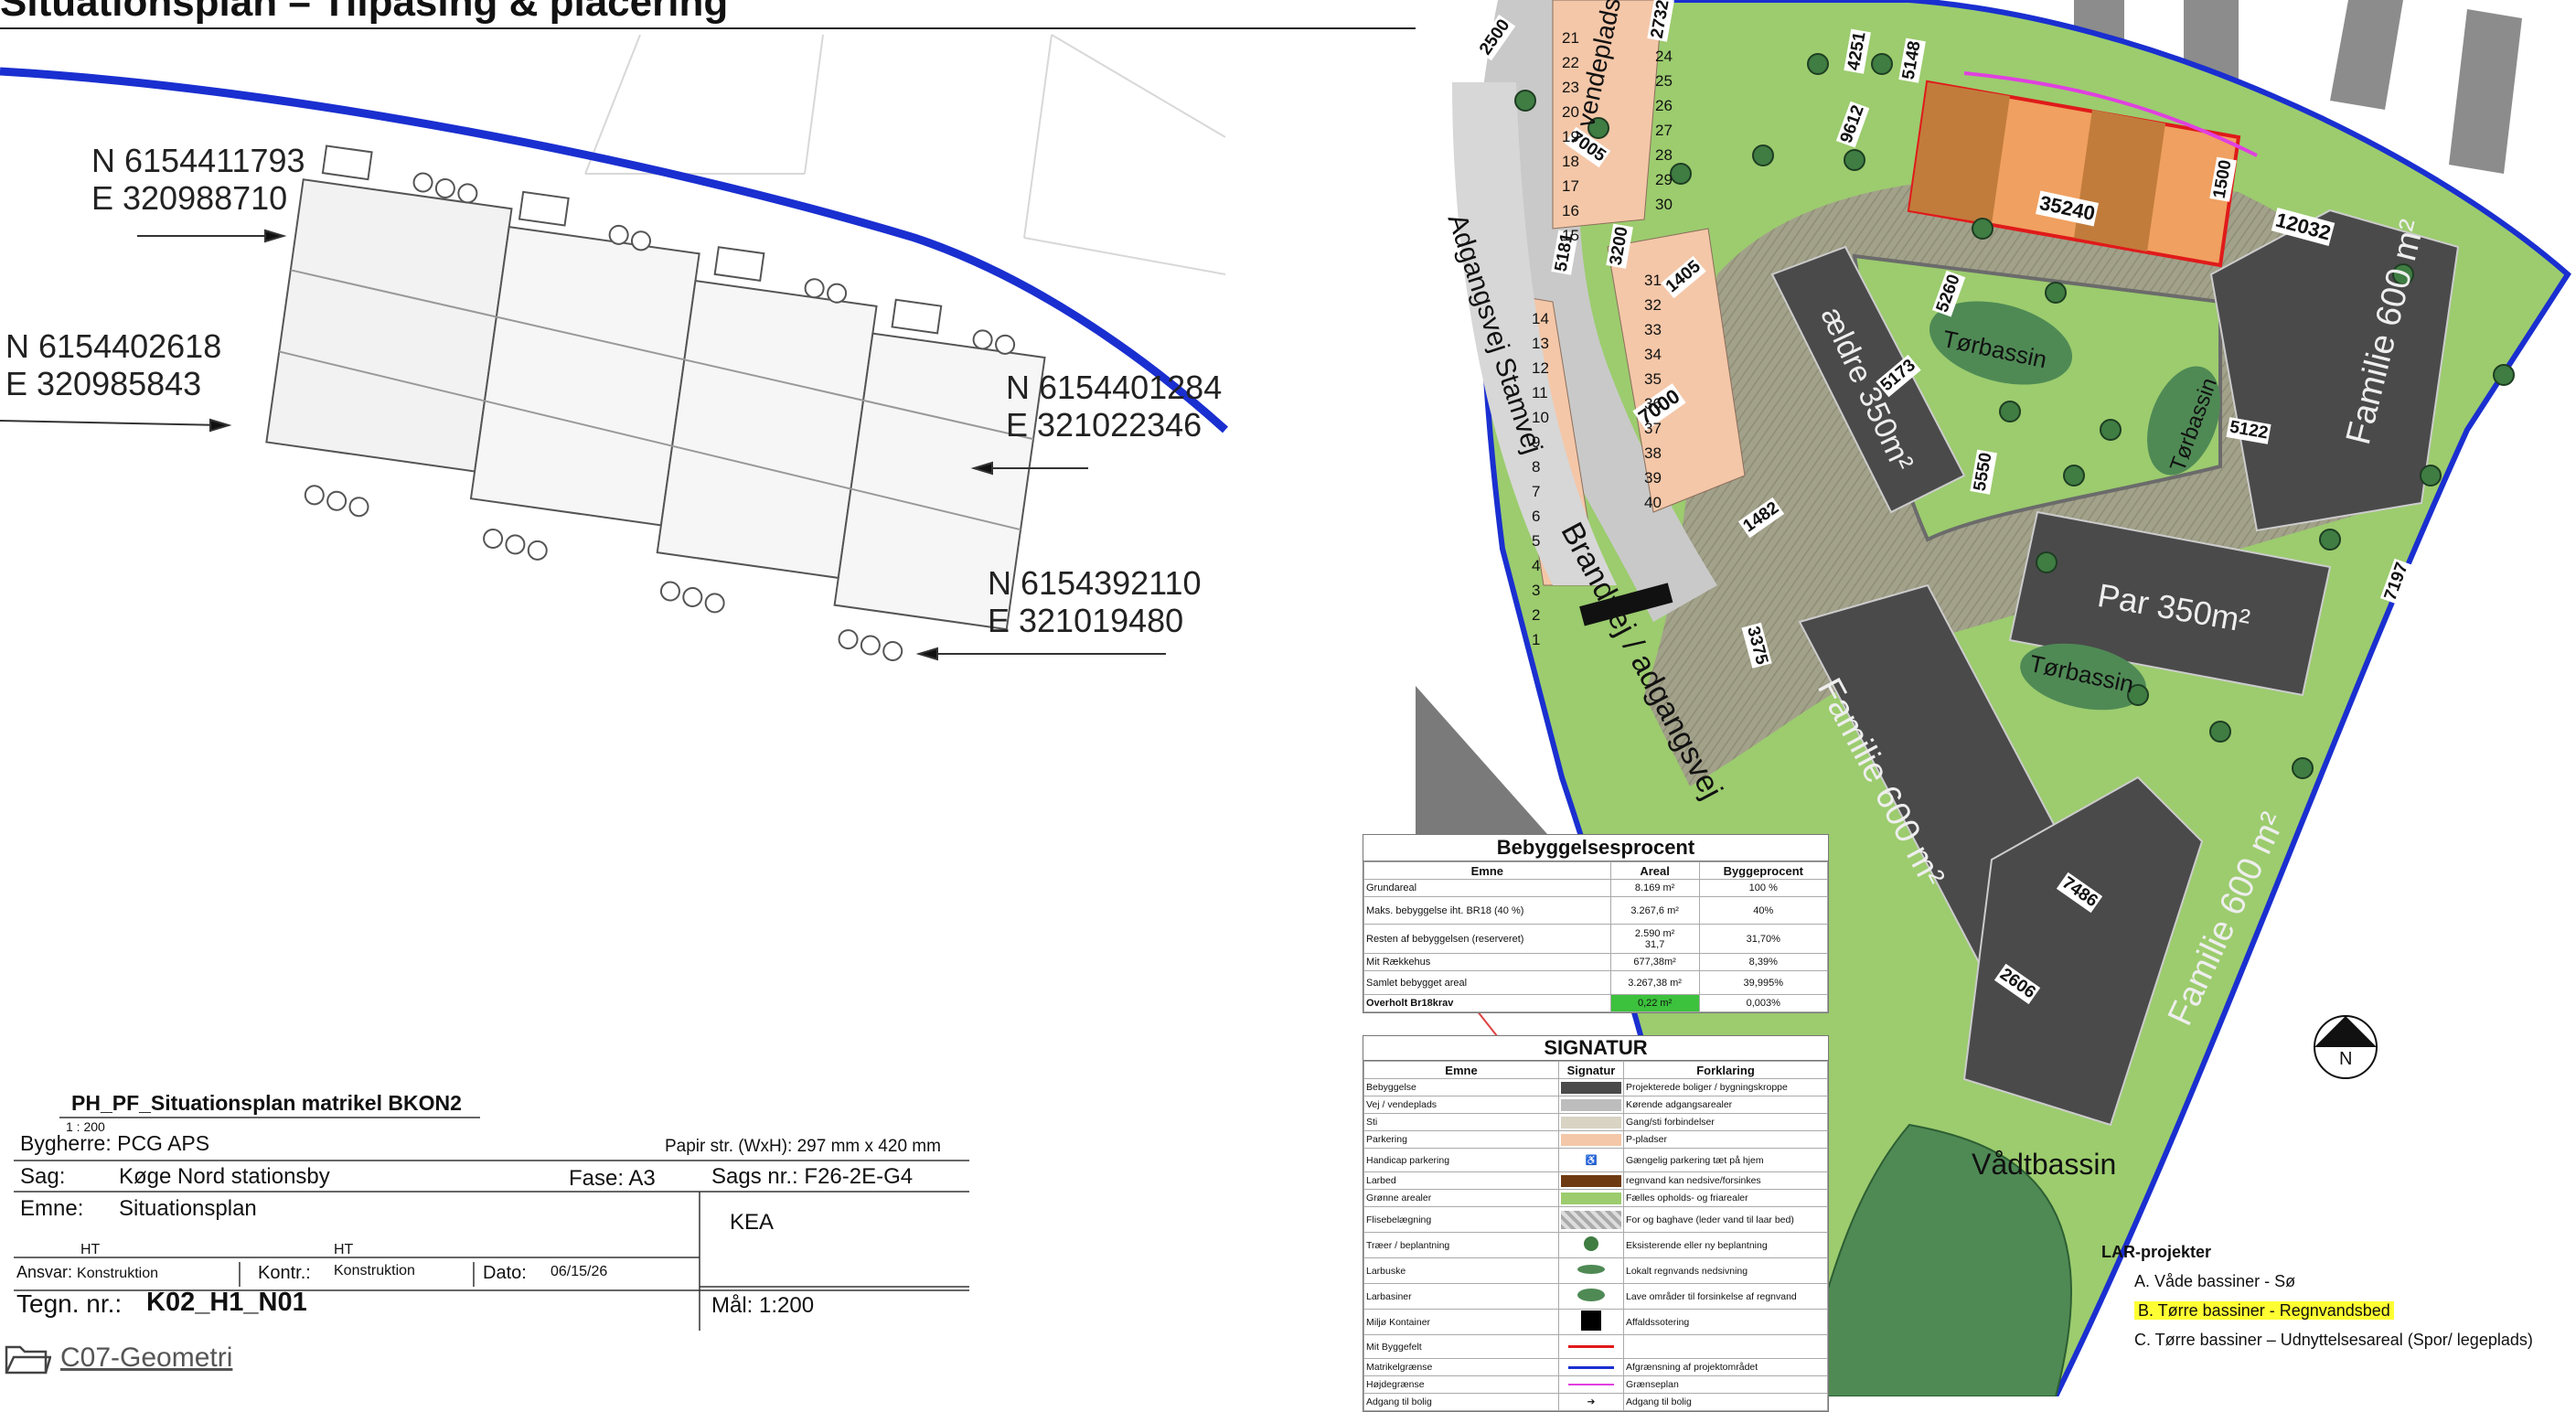  What do you see at coordinates (1540, 479) in the screenshot?
I see `parking-numbers: 14 13 12 11 10 9 8 7 6 5 4 3 2 1` at bounding box center [1540, 479].